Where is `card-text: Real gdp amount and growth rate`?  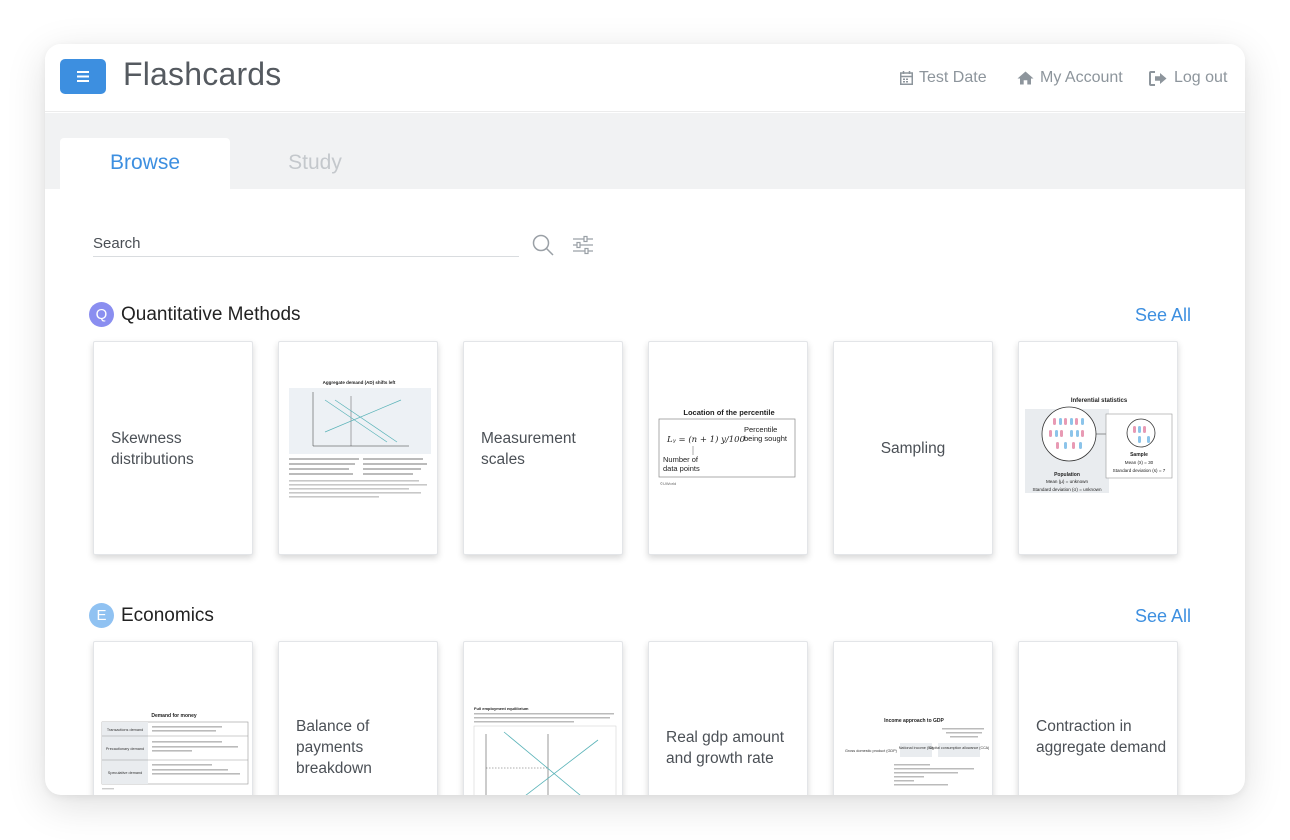
card-text: Real gdp amount and growth rate is located at coordinates (725, 748).